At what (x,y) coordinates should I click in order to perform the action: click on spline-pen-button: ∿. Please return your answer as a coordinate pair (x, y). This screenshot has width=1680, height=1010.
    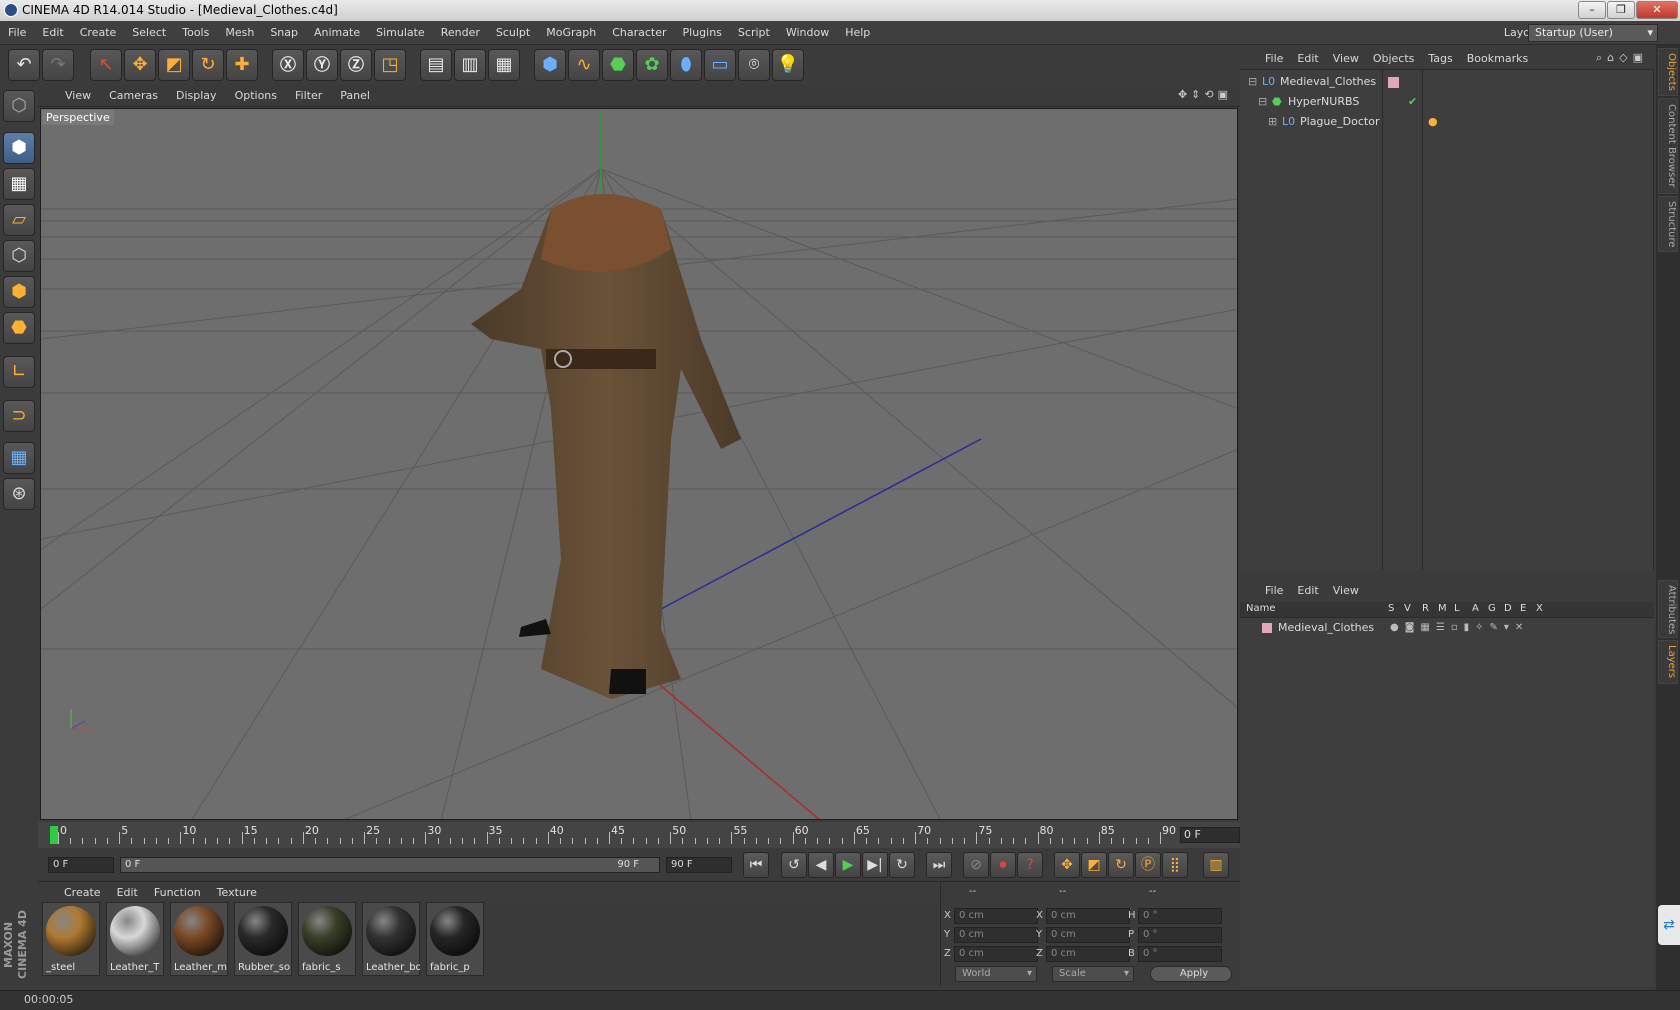
    Looking at the image, I should click on (584, 65).